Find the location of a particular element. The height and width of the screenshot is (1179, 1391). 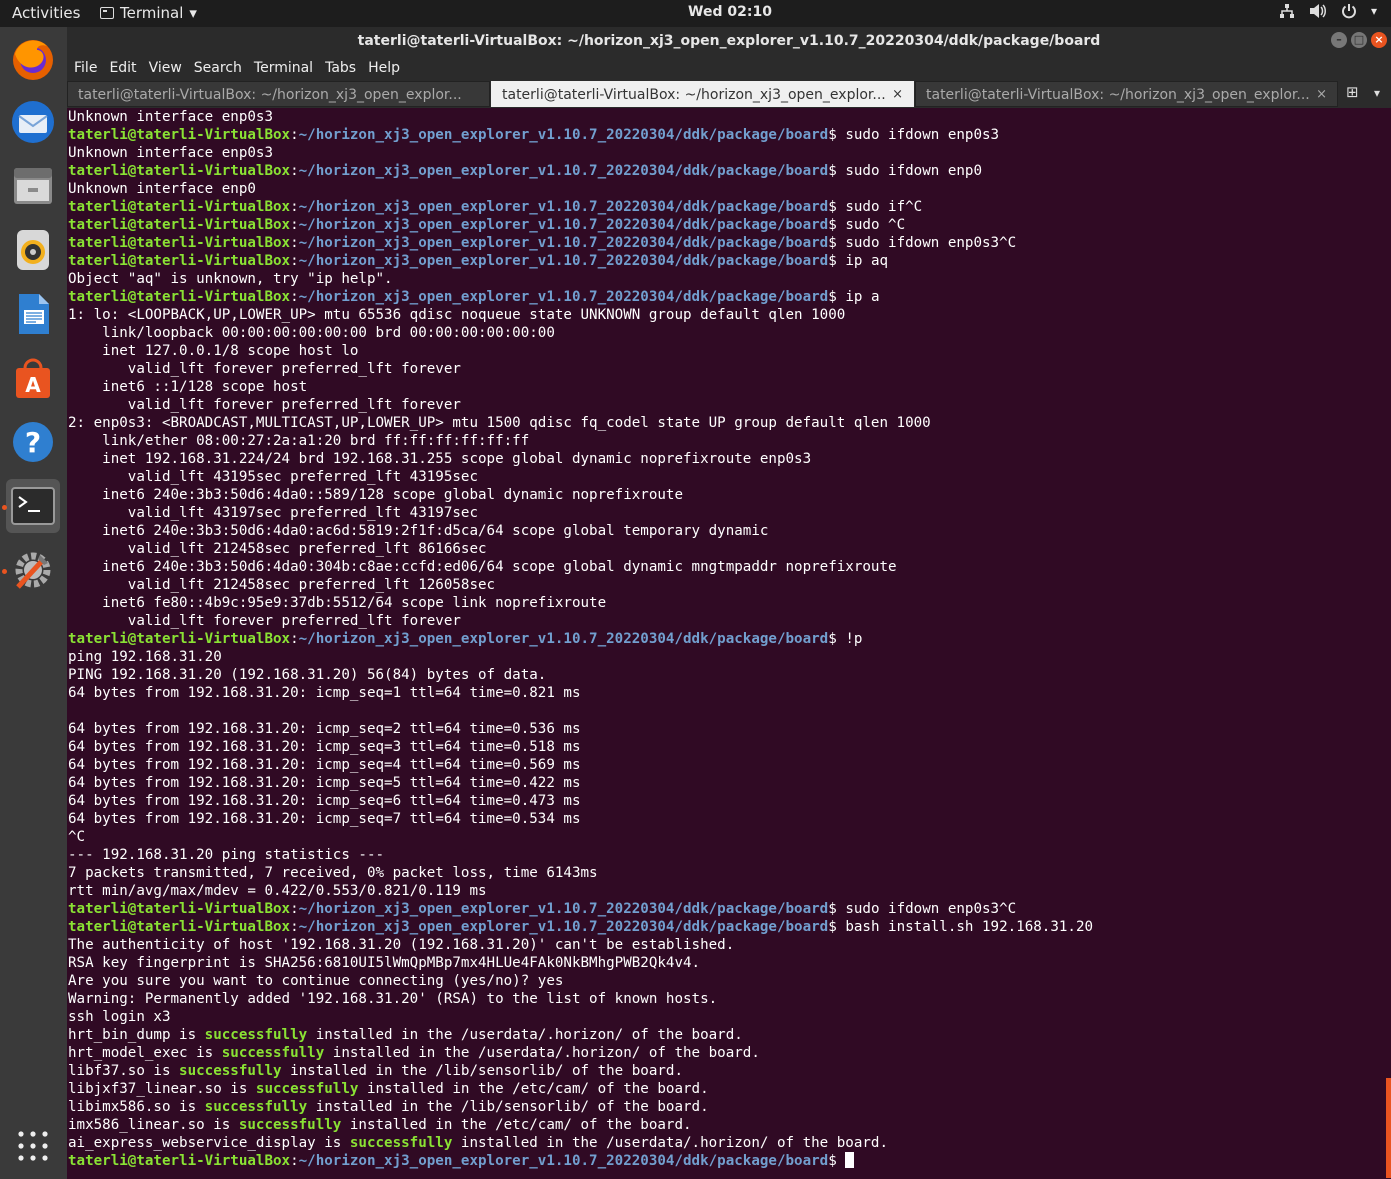

menu-search: Search is located at coordinates (218, 68).